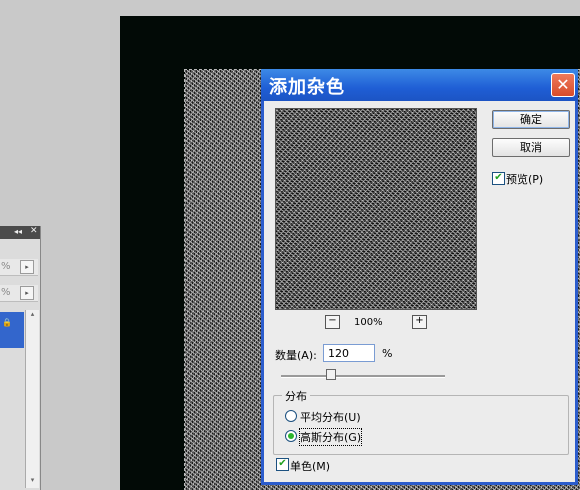 This screenshot has width=580, height=490. I want to click on zoom-level: 100%, so click(368, 322).